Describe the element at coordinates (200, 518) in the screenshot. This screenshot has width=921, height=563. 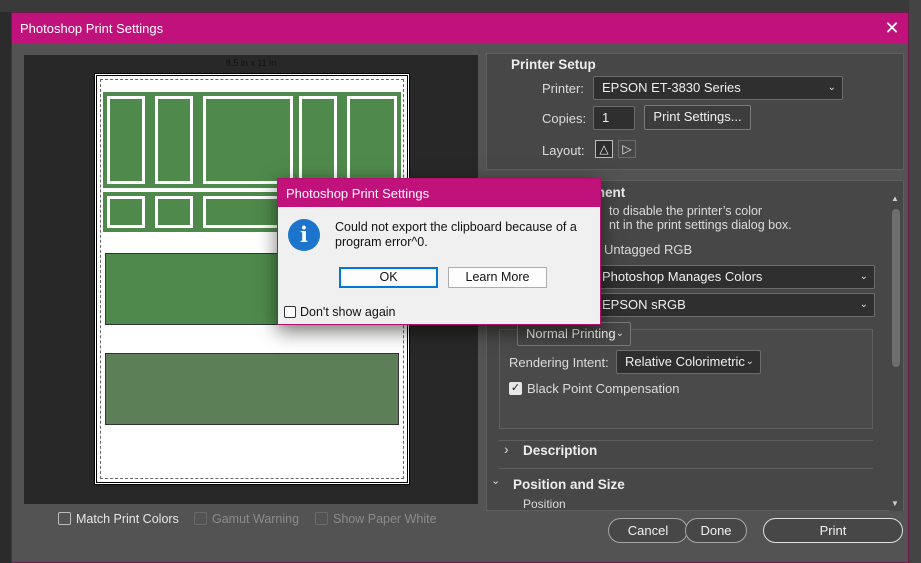
I see `gamut-warning-checkbox` at that location.